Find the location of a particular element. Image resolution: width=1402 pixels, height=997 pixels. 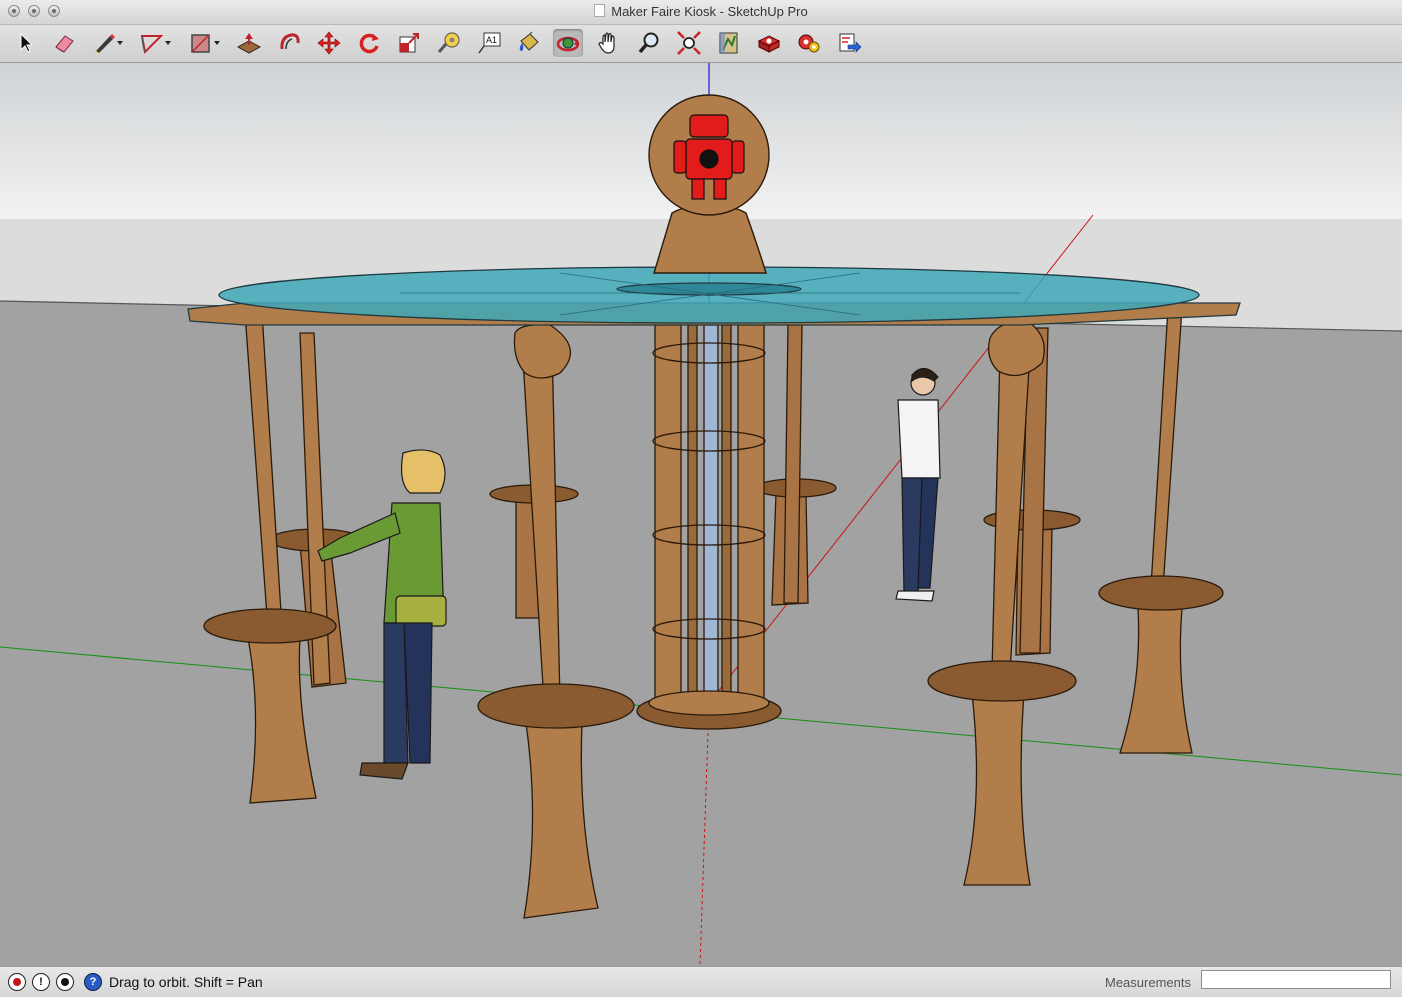

eraser-icon is located at coordinates (64, 44).